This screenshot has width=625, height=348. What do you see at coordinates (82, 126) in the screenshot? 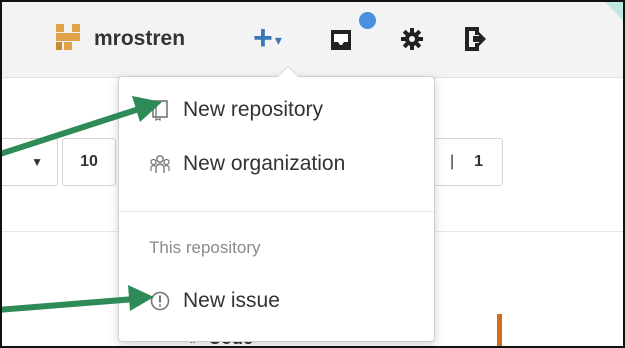
I see `arrow-to-new-repository` at bounding box center [82, 126].